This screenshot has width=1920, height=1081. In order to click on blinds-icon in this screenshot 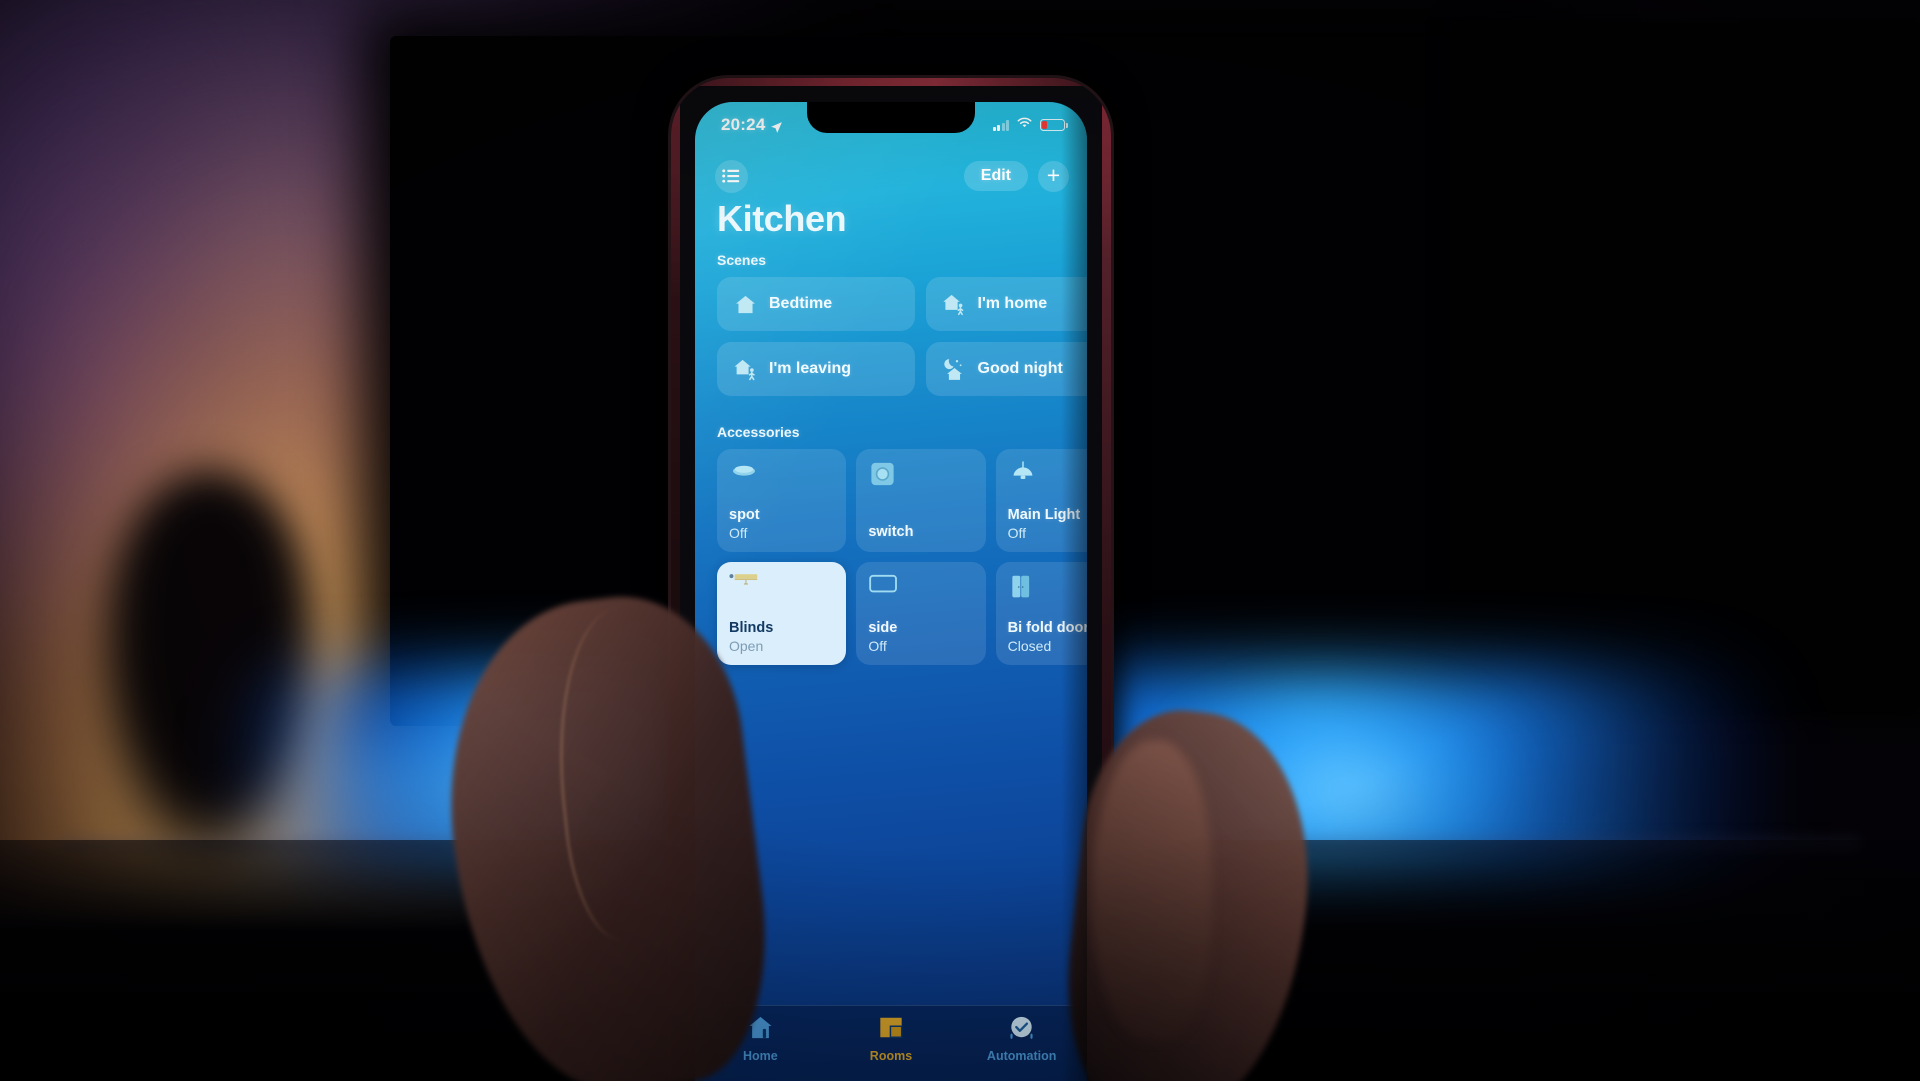, I will do `click(744, 588)`.